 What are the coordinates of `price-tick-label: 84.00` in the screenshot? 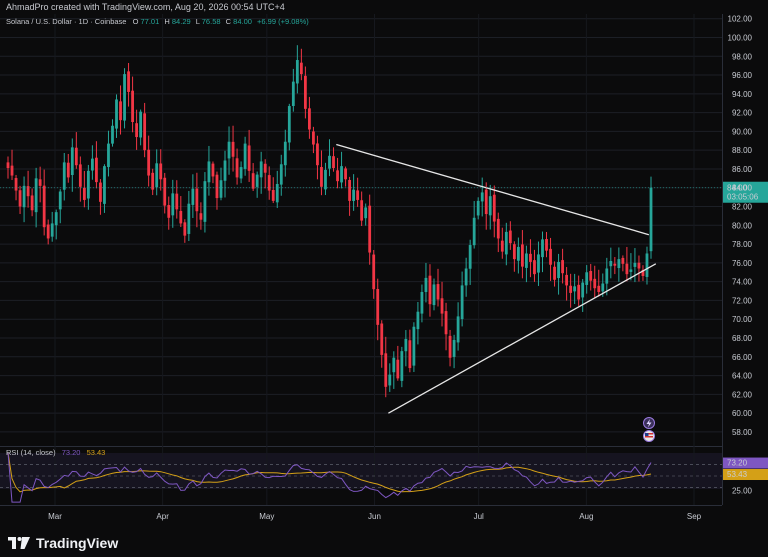 It's located at (742, 188).